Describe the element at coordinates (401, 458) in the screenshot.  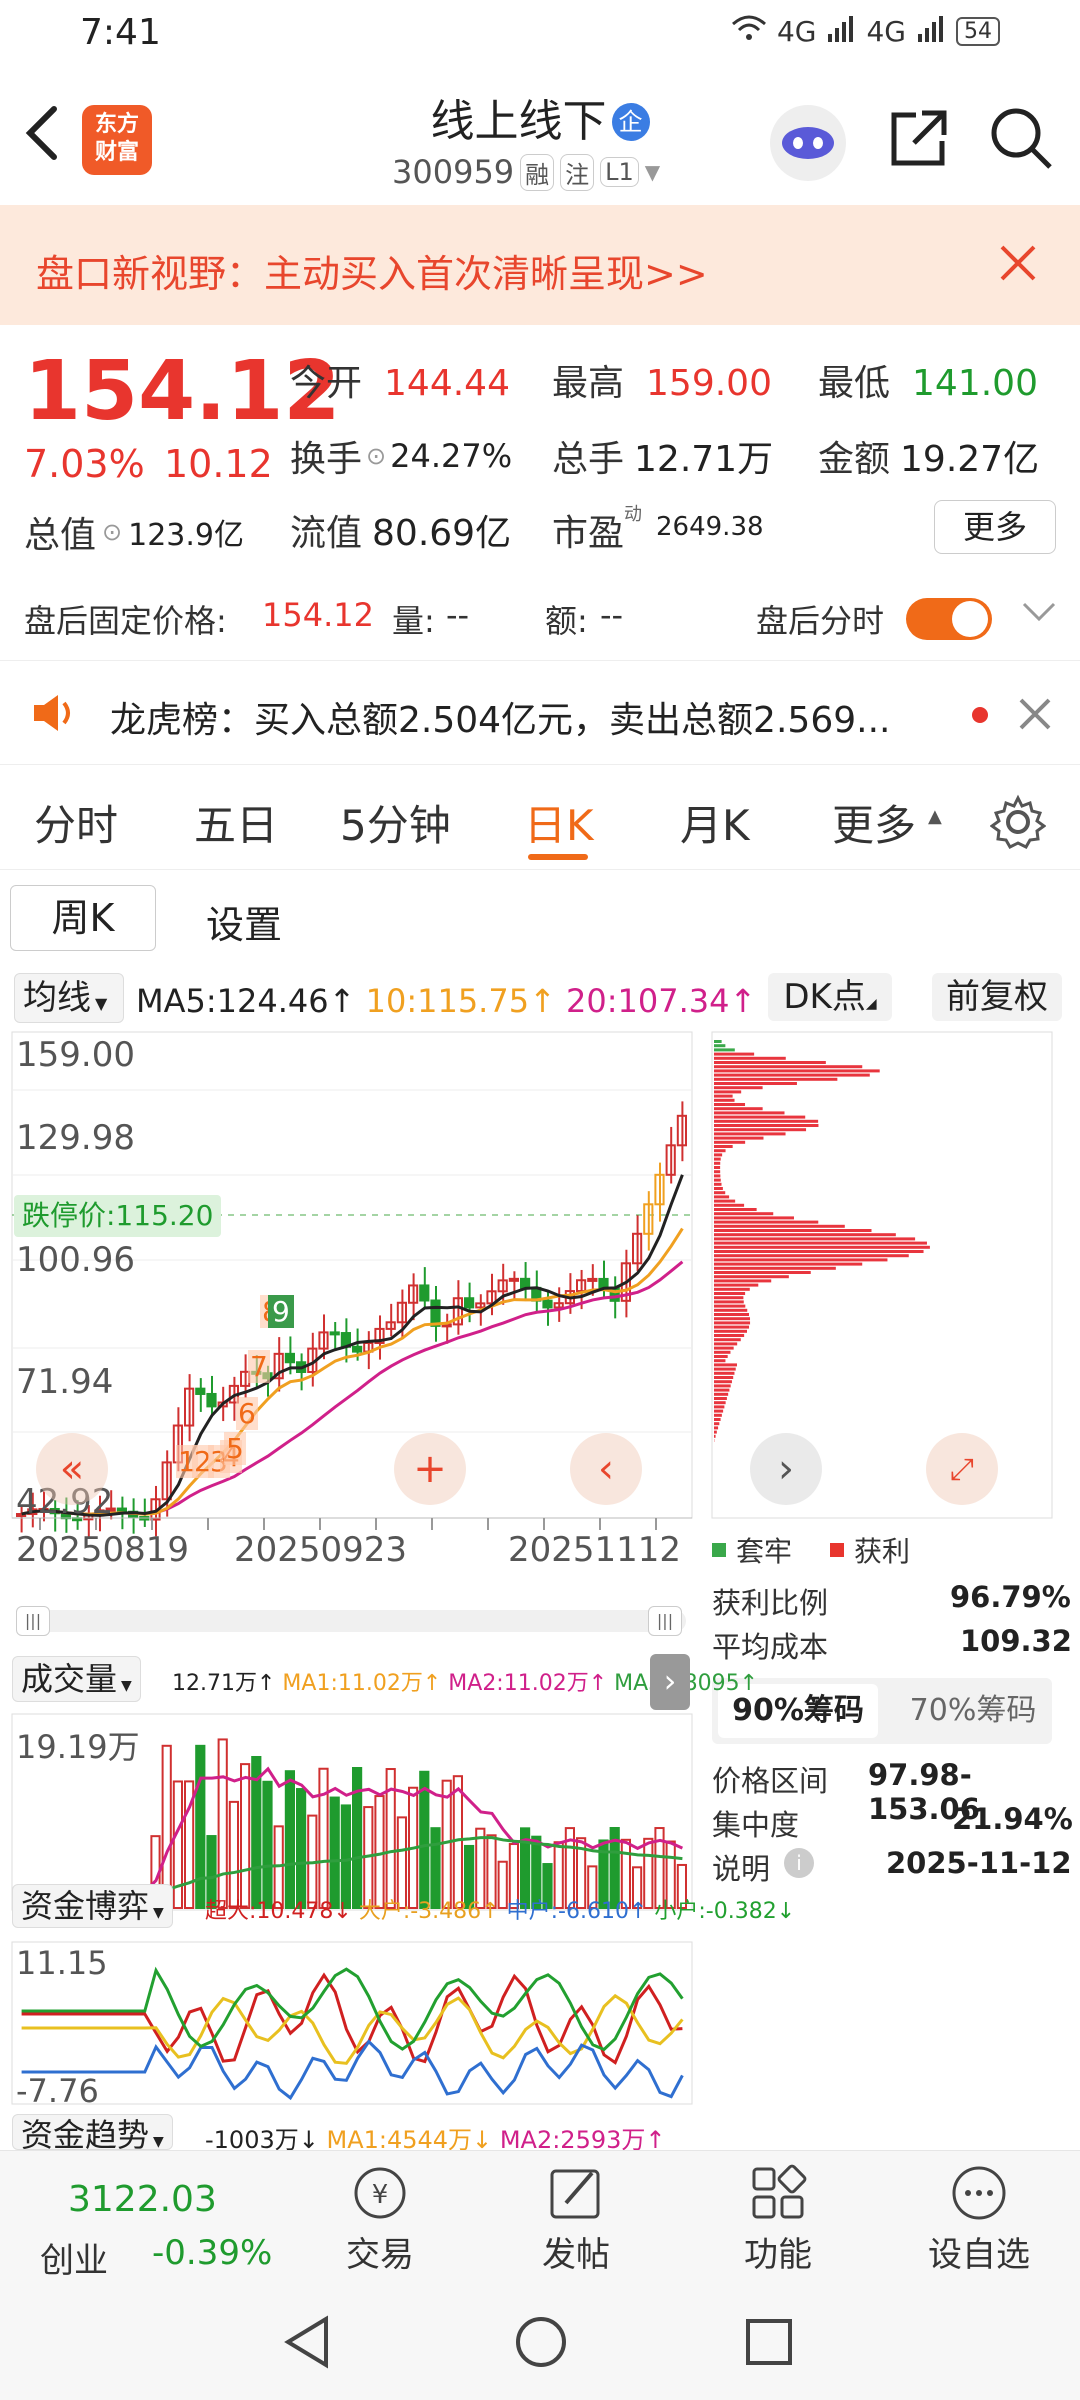
I see `turnover-field: 换手 ⊙ 24.27%` at that location.